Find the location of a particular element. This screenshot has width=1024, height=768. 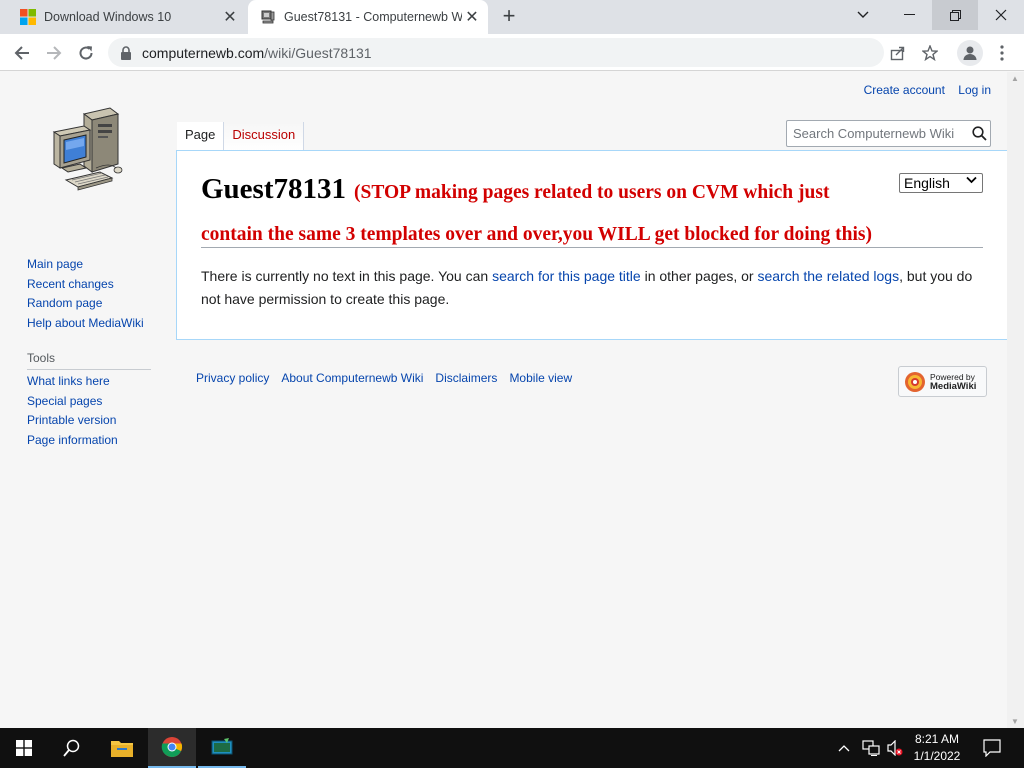

start-button is located at coordinates (24, 748).